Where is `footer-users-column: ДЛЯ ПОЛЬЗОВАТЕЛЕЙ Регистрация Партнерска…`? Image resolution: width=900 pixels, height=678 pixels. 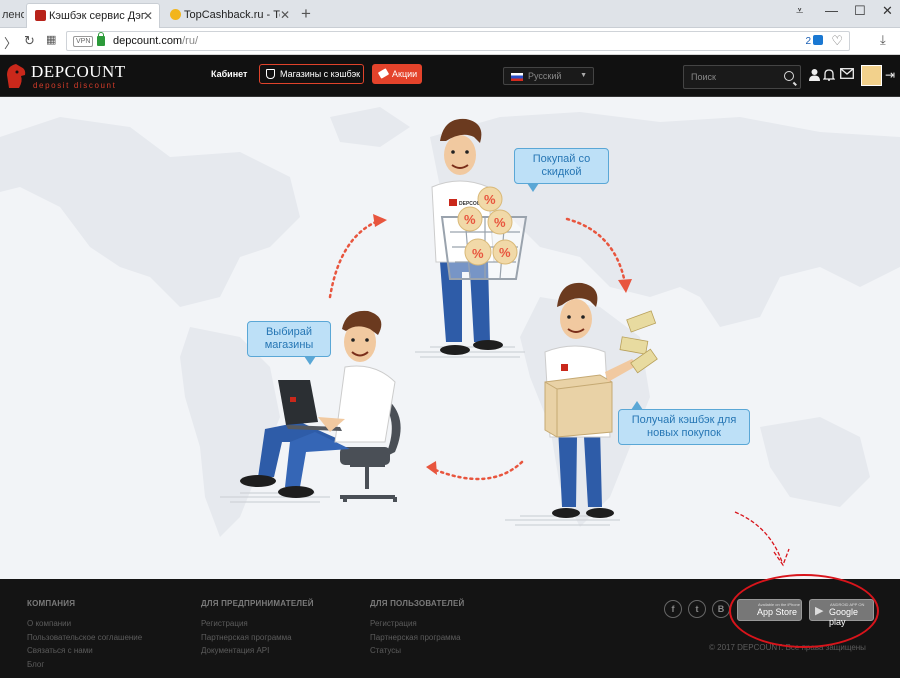 footer-users-column: ДЛЯ ПОЛЬЗОВАТЕЛЕЙ Регистрация Партнерска… is located at coordinates (417, 628).